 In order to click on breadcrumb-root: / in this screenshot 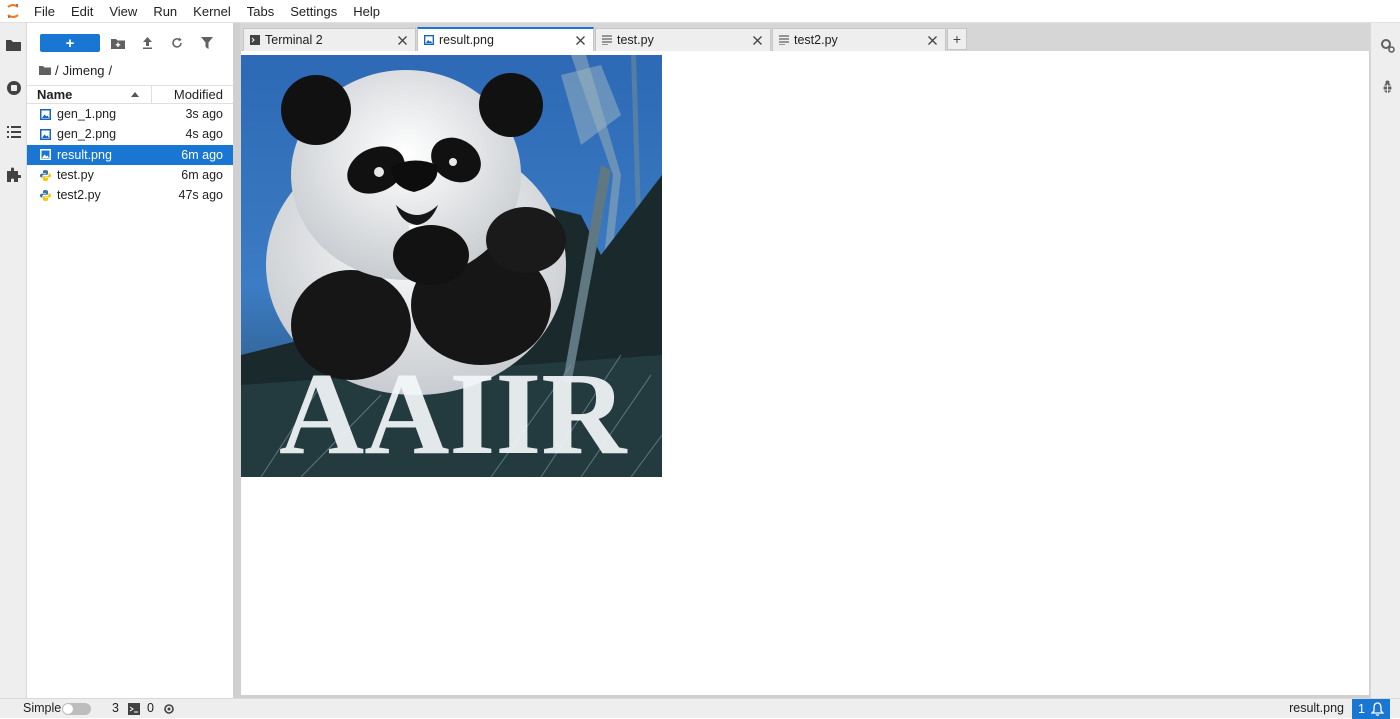, I will do `click(57, 70)`.